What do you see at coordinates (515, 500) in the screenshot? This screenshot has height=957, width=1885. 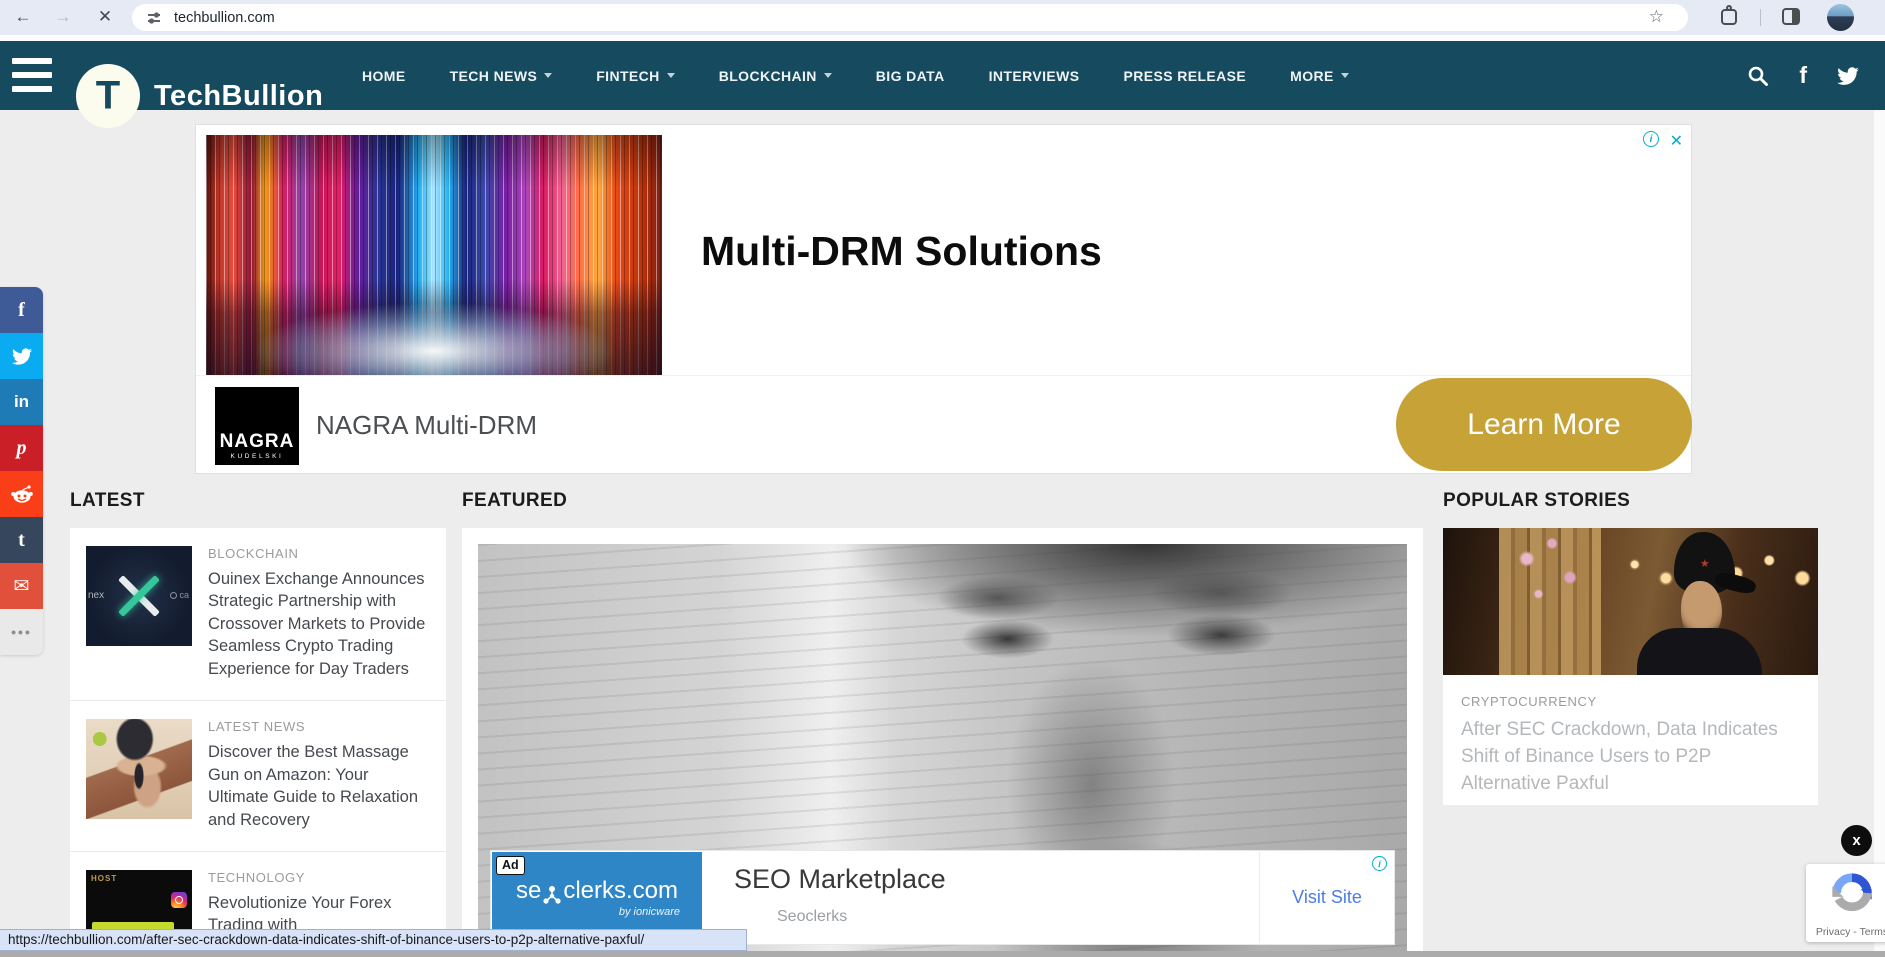 I see `featured-heading: FEATURED` at bounding box center [515, 500].